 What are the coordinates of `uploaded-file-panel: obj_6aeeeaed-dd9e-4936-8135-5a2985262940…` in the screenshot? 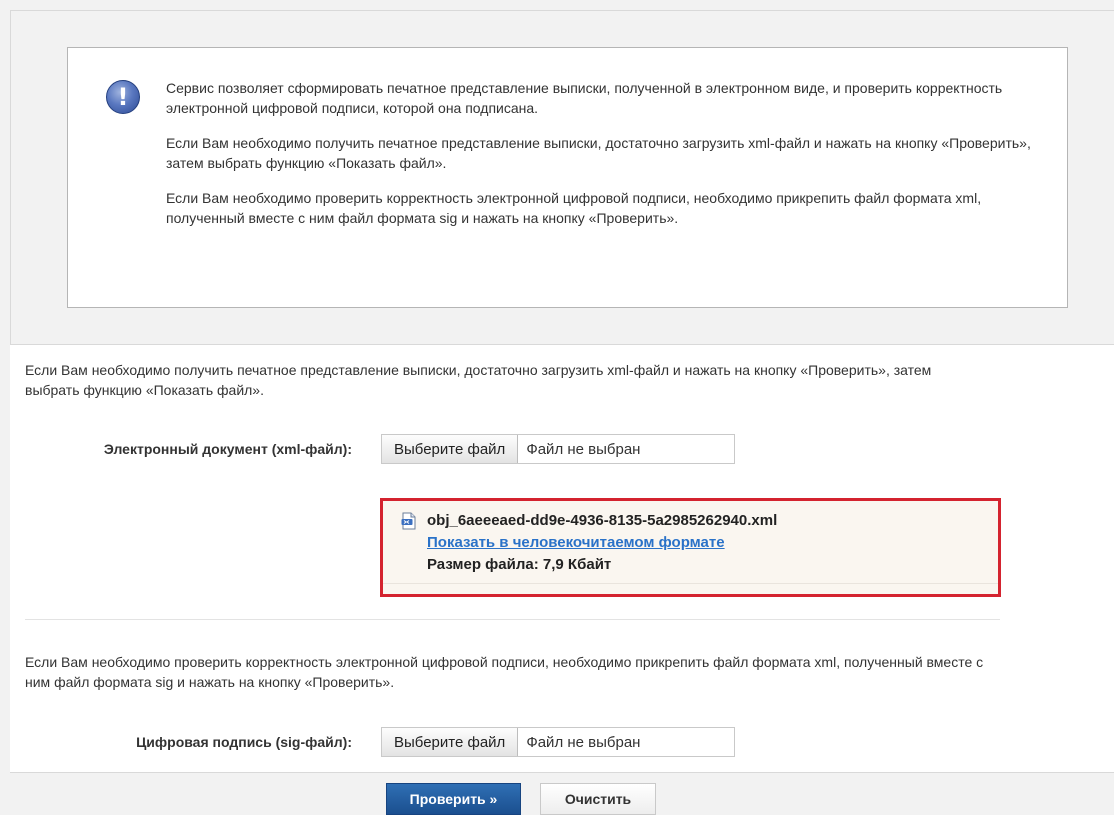 It's located at (690, 547).